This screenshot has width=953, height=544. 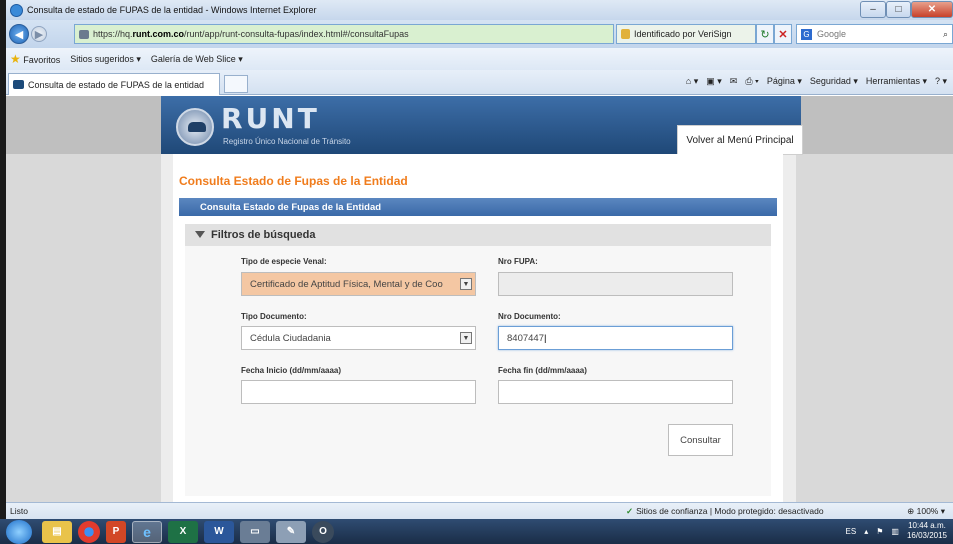 I want to click on stop-button: ✕, so click(x=783, y=34).